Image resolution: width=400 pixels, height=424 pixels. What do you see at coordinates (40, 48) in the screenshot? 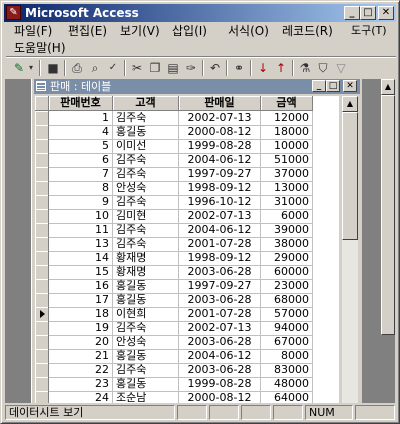
I see `menu-help: 도움말(H)` at bounding box center [40, 48].